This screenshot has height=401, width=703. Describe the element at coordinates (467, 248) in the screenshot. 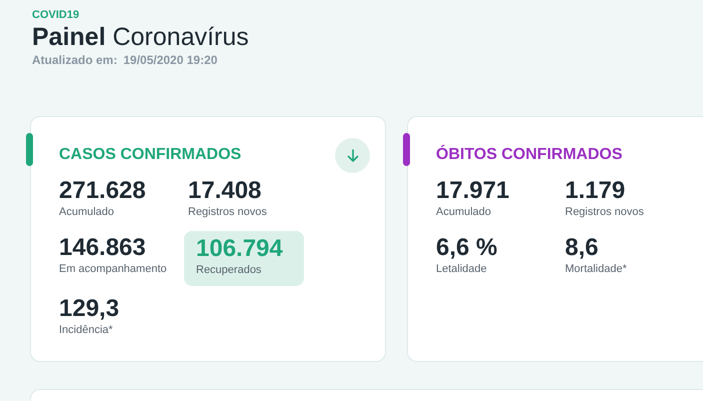

I see `stat-value: 6,6 %` at that location.